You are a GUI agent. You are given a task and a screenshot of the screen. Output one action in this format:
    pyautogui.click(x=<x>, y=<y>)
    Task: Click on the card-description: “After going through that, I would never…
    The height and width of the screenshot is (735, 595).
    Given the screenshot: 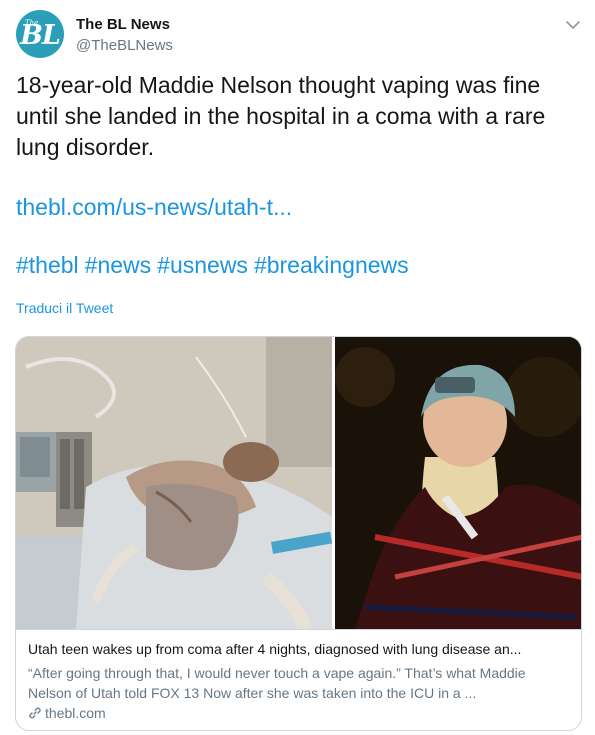 What is the action you would take?
    pyautogui.click(x=277, y=683)
    